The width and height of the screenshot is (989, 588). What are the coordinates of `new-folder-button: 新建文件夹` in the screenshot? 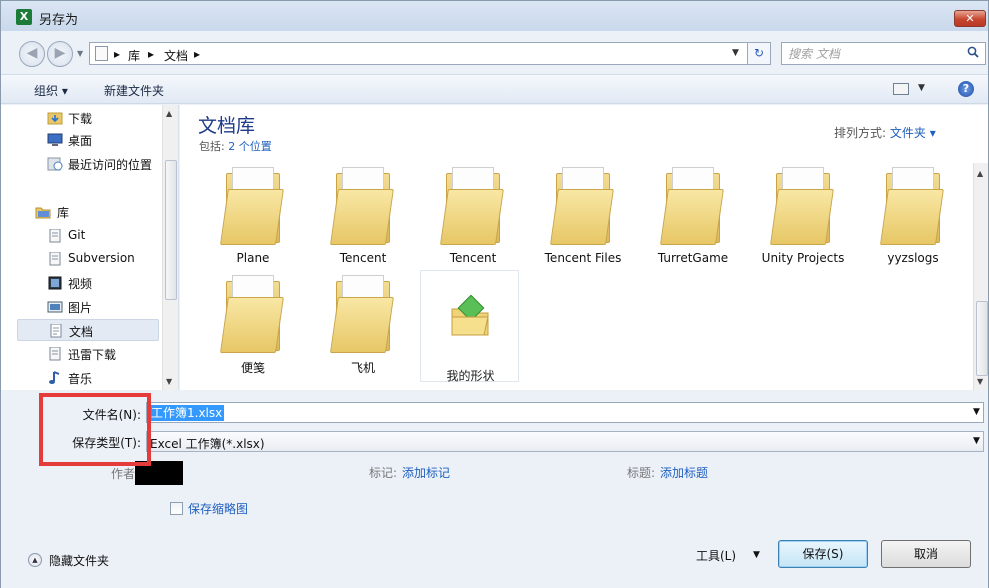 It's located at (134, 90).